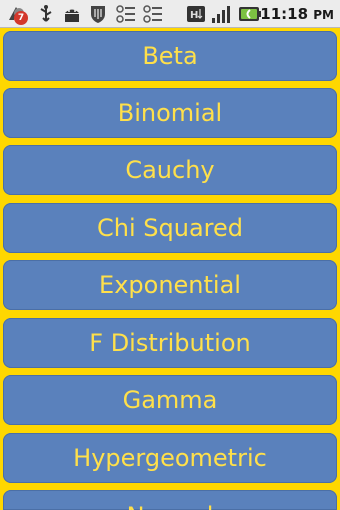 Image resolution: width=340 pixels, height=510 pixels. I want to click on distribution-item-cauchy: Cauchy, so click(170, 170).